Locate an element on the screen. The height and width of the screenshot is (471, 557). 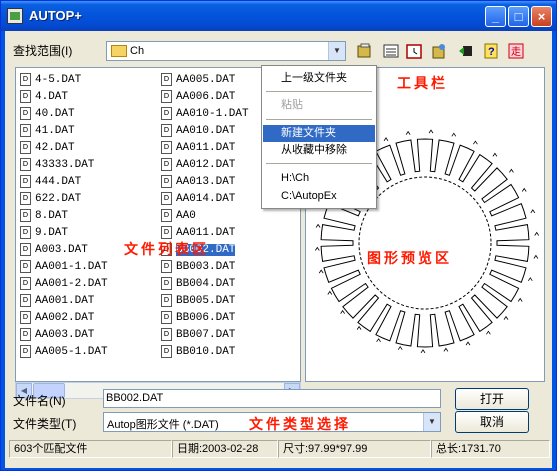
file-item: D AA0 is located at coordinates (177, 216).